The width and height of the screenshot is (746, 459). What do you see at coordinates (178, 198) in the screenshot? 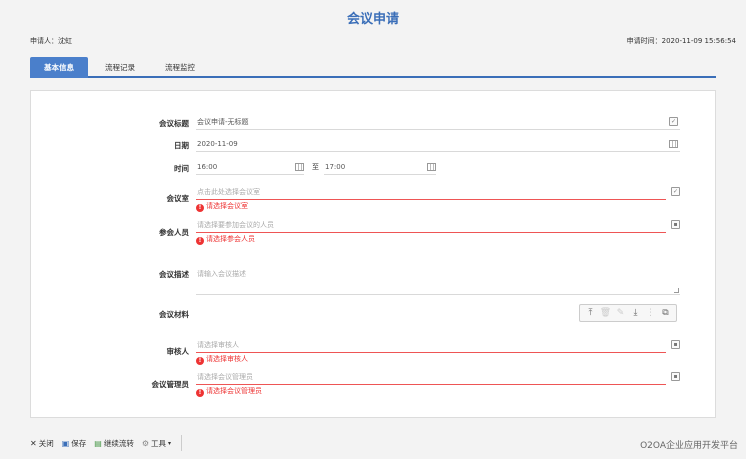
I see `room-label: 会议室` at bounding box center [178, 198].